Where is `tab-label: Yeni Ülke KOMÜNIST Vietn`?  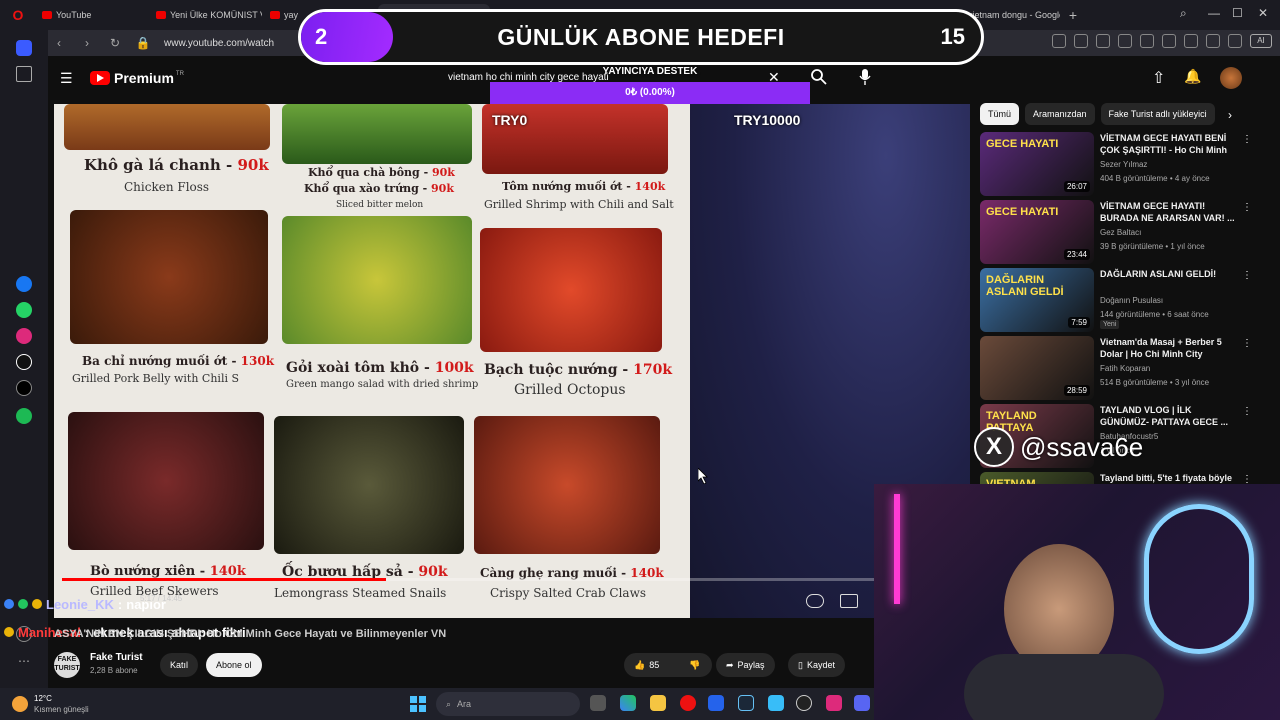 tab-label: Yeni Ülke KOMÜNIST Vietn is located at coordinates (216, 15).